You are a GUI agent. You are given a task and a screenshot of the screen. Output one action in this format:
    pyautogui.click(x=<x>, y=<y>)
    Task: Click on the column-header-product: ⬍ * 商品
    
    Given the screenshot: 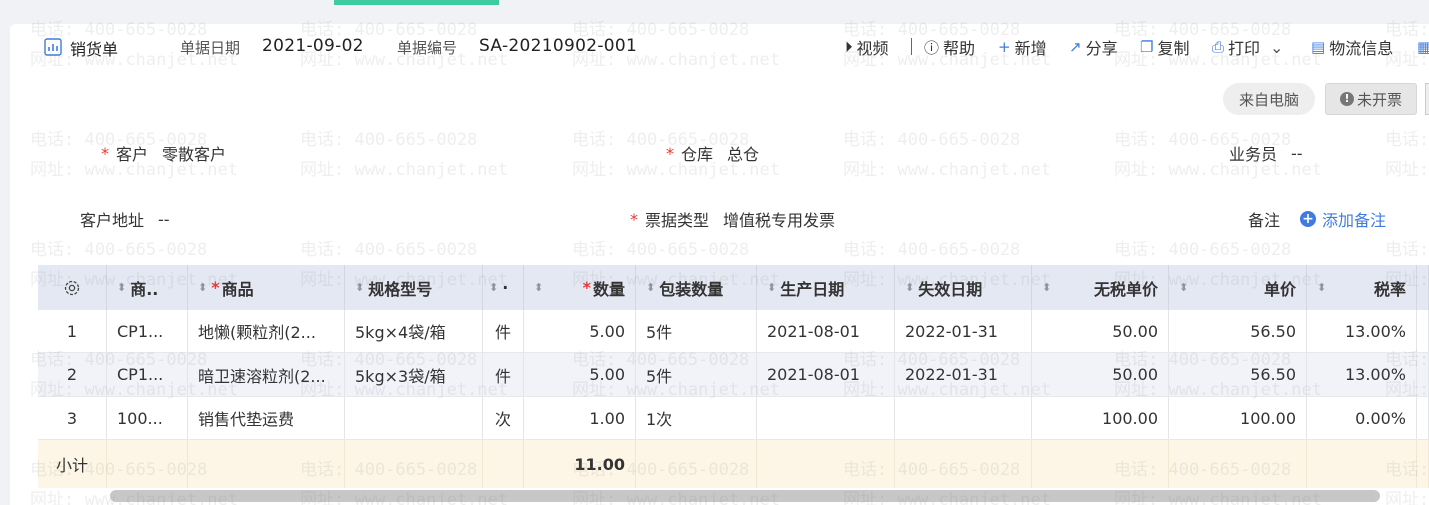 What is the action you would take?
    pyautogui.click(x=266, y=287)
    